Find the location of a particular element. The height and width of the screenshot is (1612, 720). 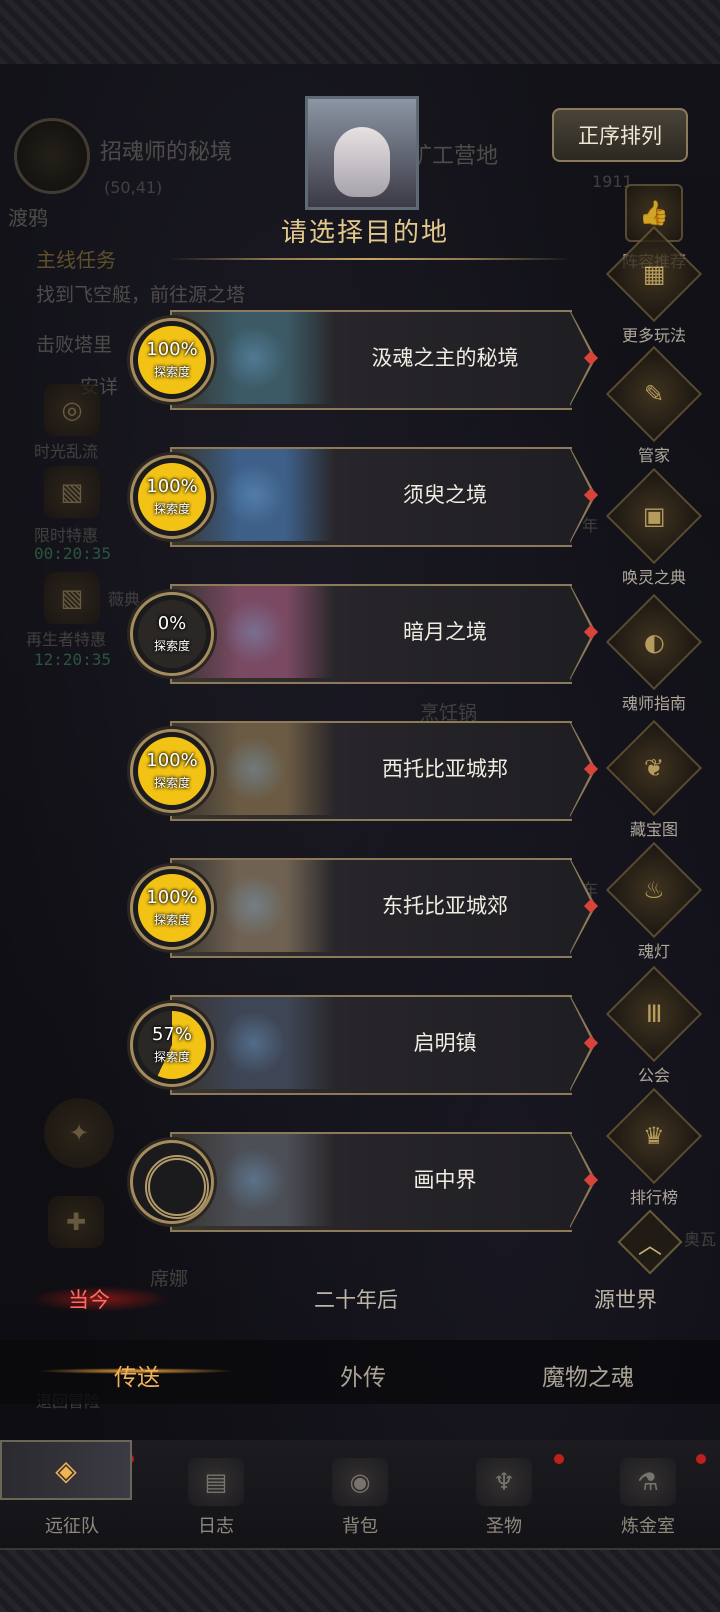

arrow-emblem-icon: ◈ is located at coordinates (66, 1470).